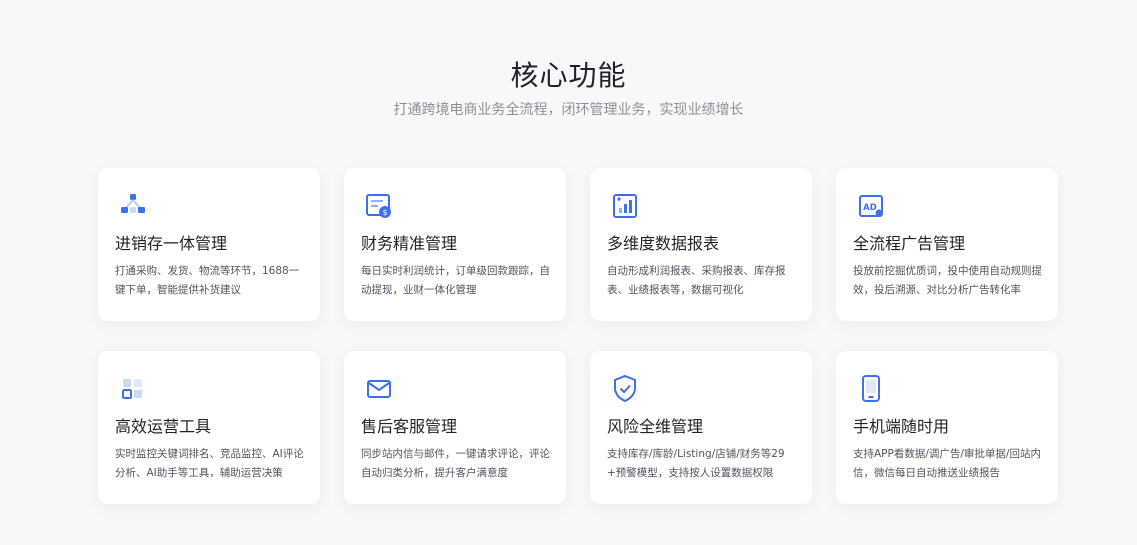 This screenshot has width=1137, height=545. What do you see at coordinates (171, 243) in the screenshot?
I see `feature-title: 进销存一体管理` at bounding box center [171, 243].